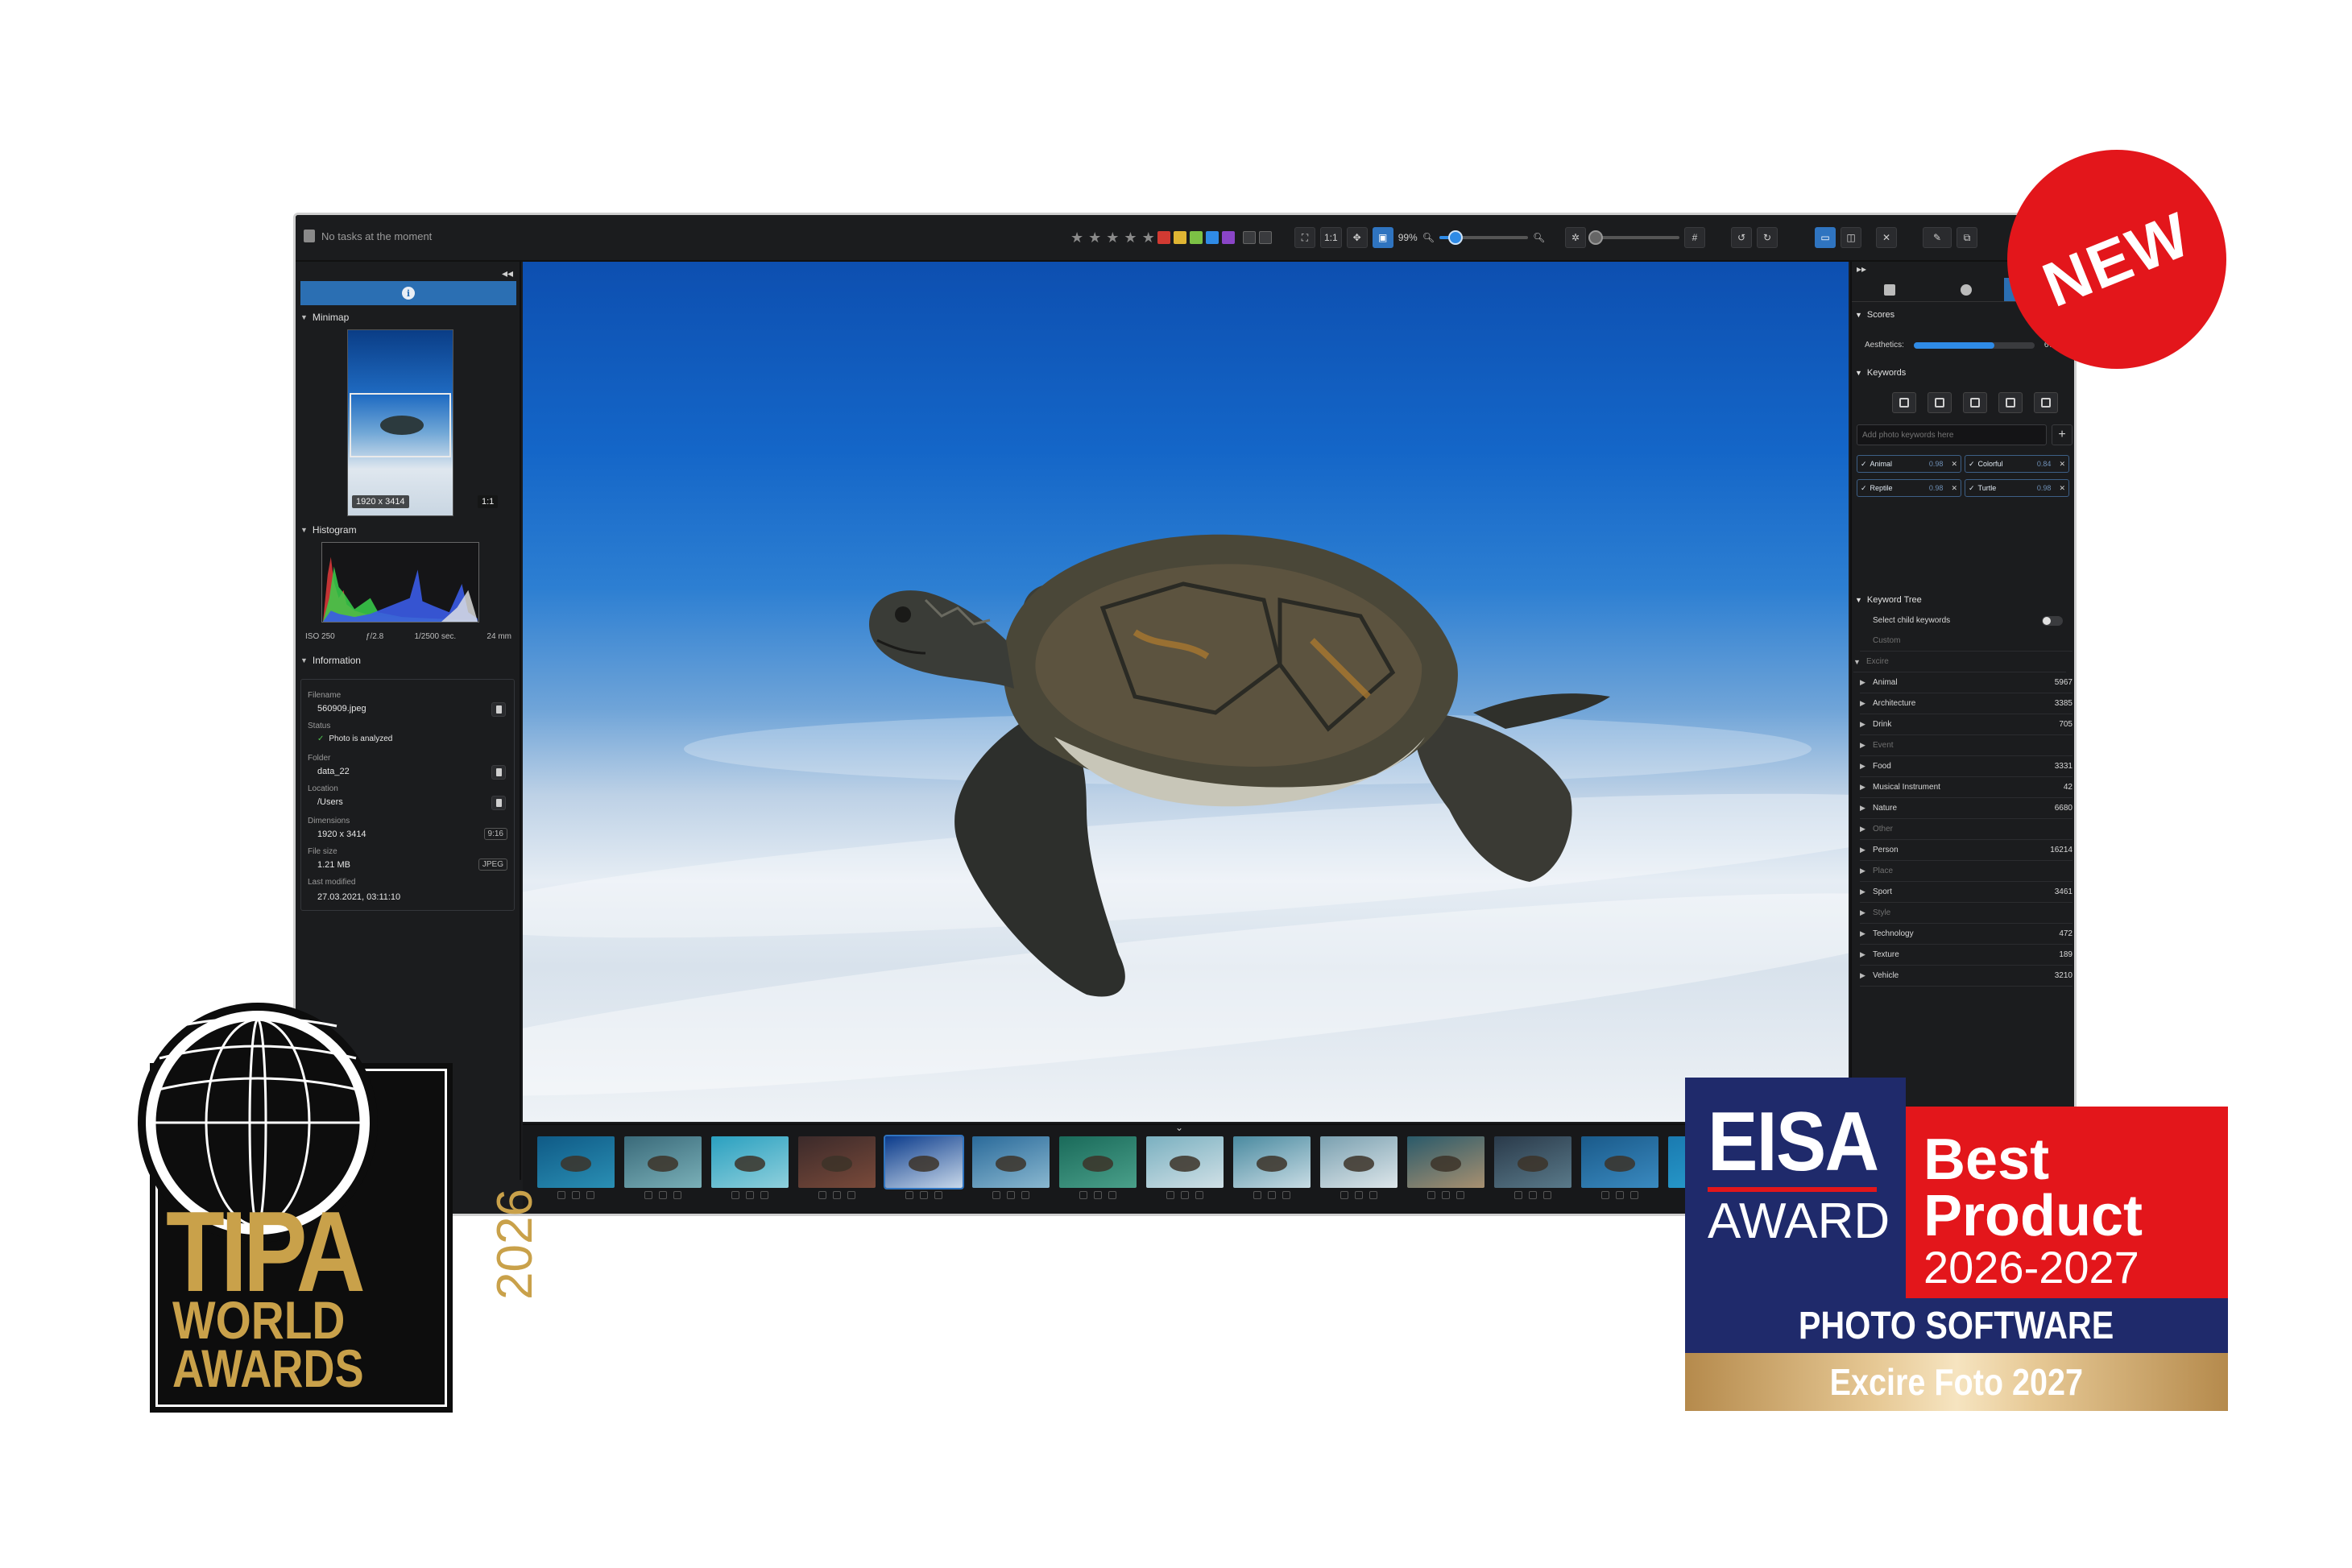 This screenshot has width=2352, height=1568. I want to click on zoom-ratio-button: 1:1, so click(1331, 238).